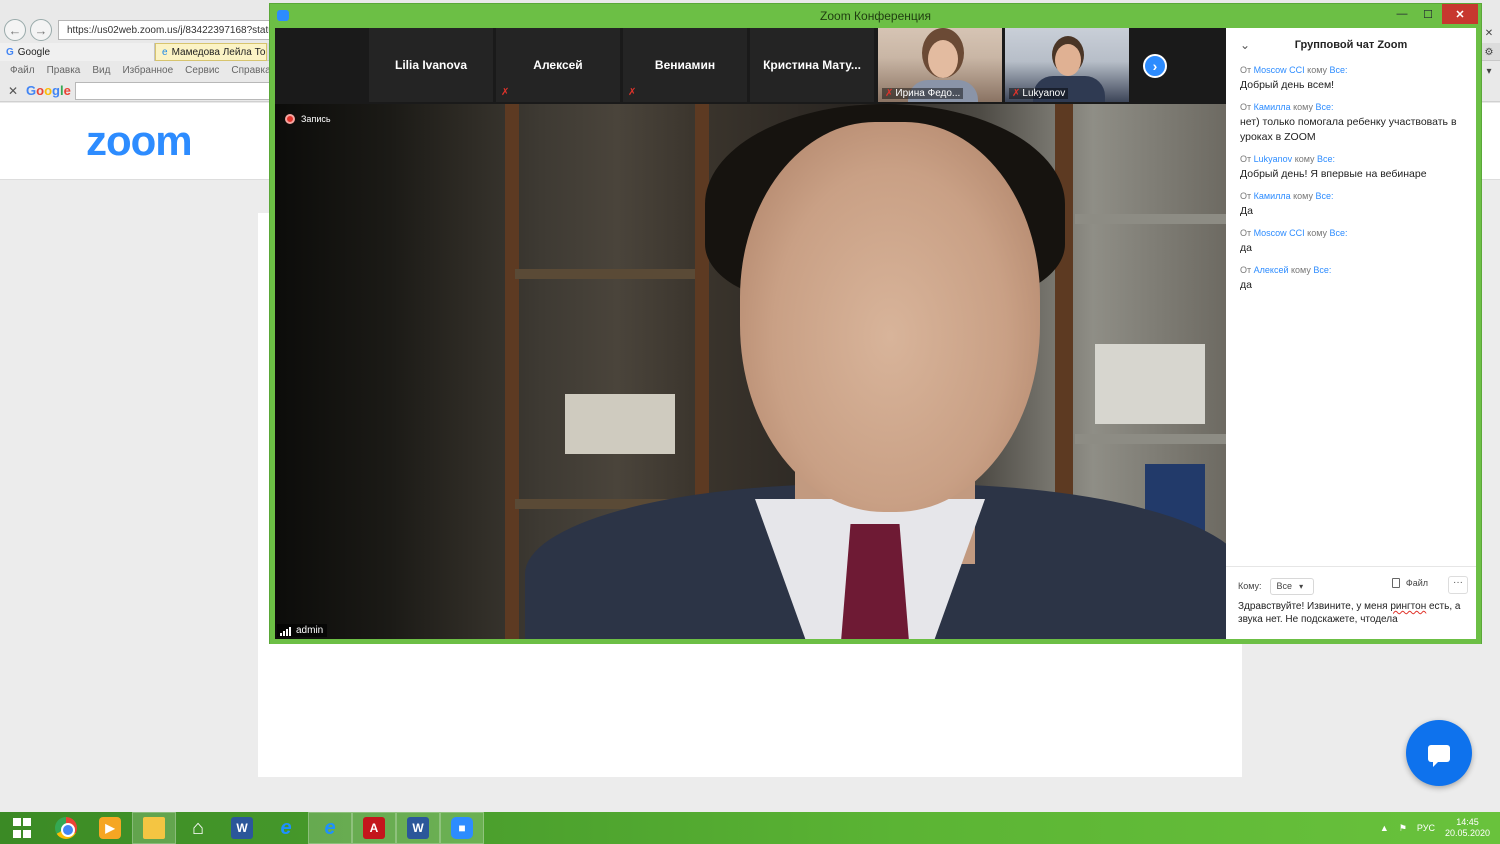  What do you see at coordinates (1291, 586) in the screenshot?
I see `recipient-select: Все ▾` at bounding box center [1291, 586].